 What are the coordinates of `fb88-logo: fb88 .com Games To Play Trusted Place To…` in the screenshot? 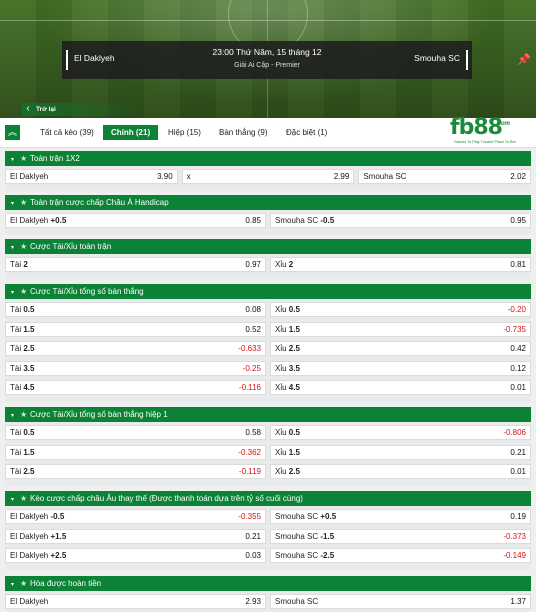 It's located at (483, 129).